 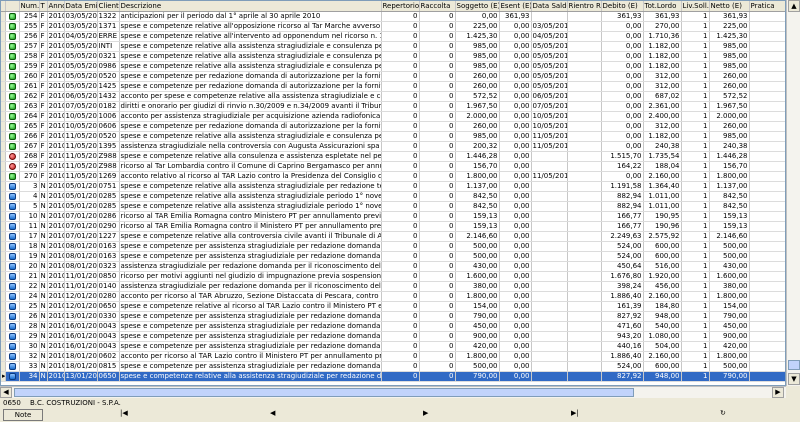 What do you see at coordinates (12, 326) in the screenshot?
I see `blue-status-icon` at bounding box center [12, 326].